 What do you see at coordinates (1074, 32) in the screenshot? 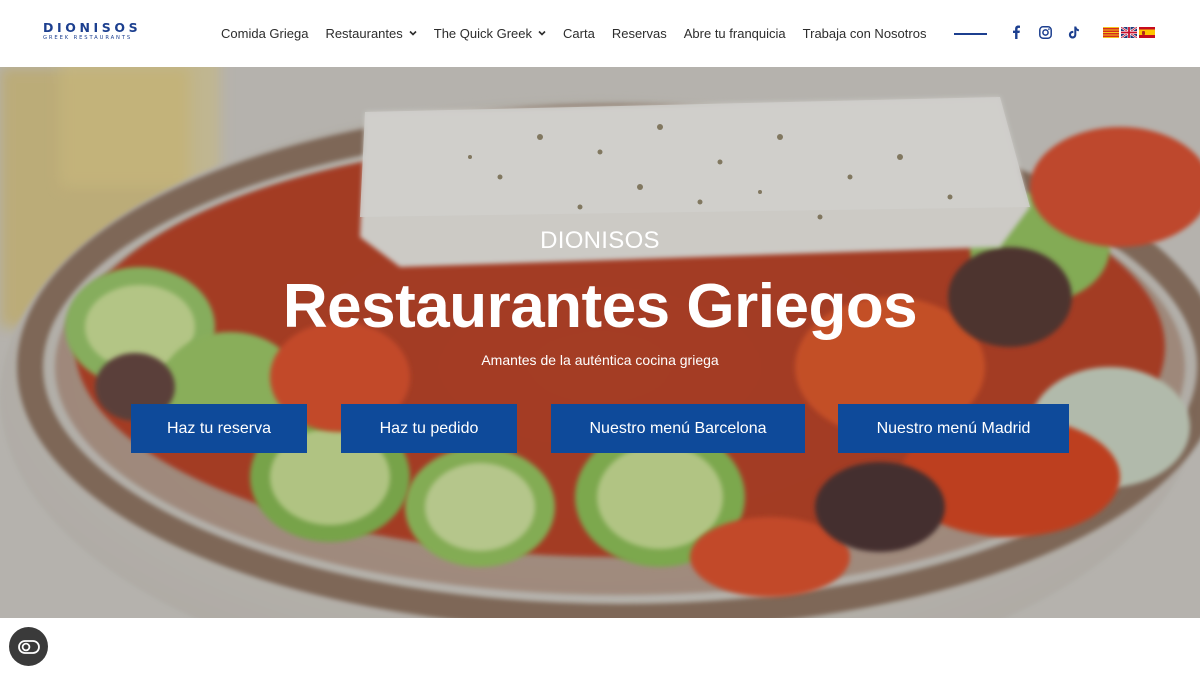
I see `tiktok-icon` at bounding box center [1074, 32].